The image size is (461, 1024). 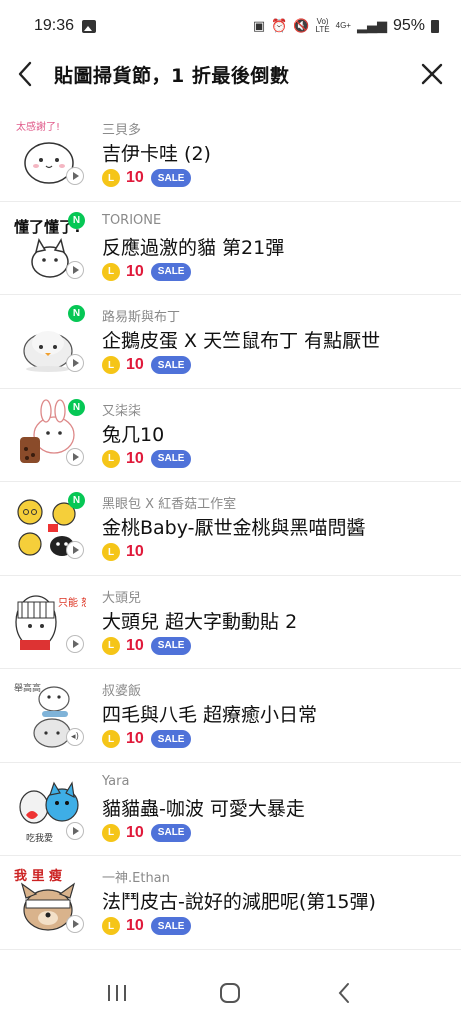 What do you see at coordinates (38, 126) in the screenshot?
I see `thumb-caption: 太感謝了!` at bounding box center [38, 126].